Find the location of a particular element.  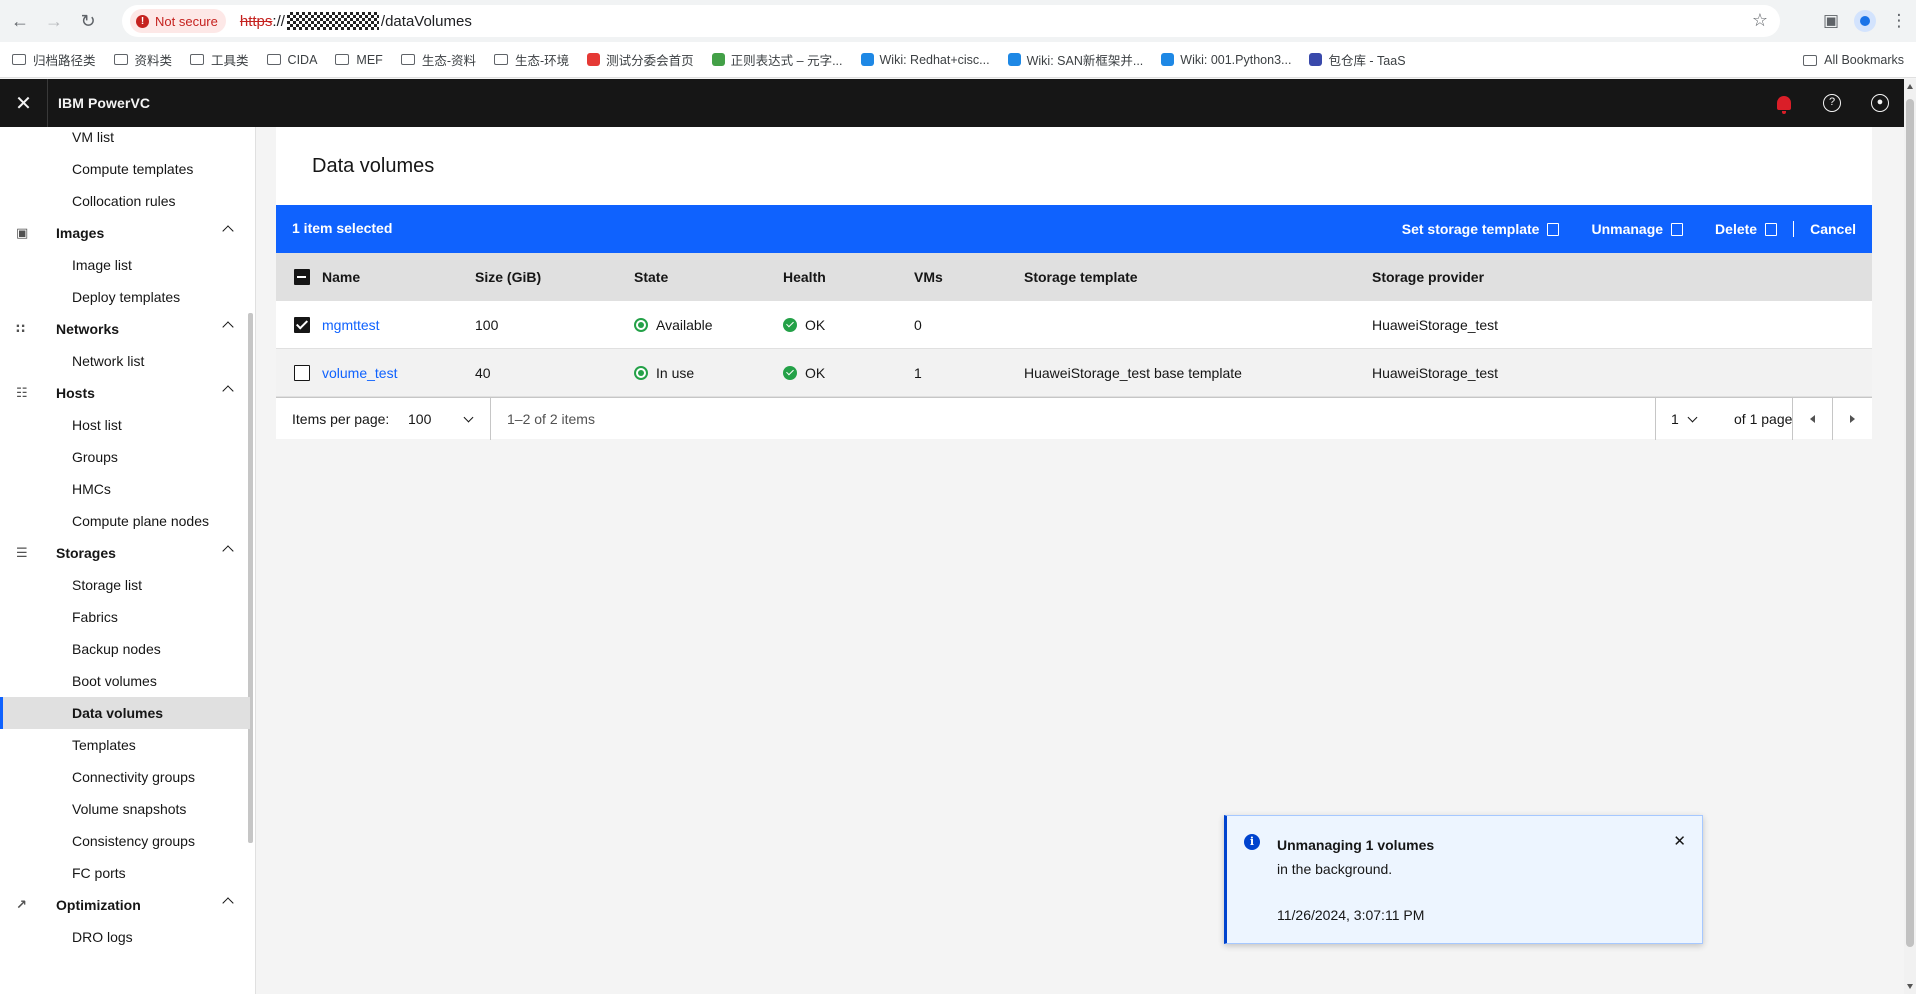

profile-avatar is located at coordinates (1865, 21).